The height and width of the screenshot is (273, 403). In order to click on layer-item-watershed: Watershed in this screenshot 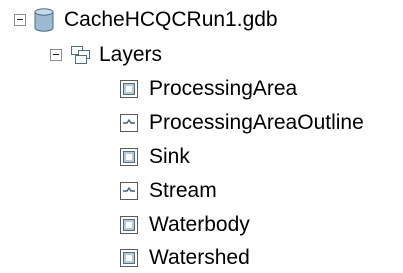, I will do `click(184, 258)`.